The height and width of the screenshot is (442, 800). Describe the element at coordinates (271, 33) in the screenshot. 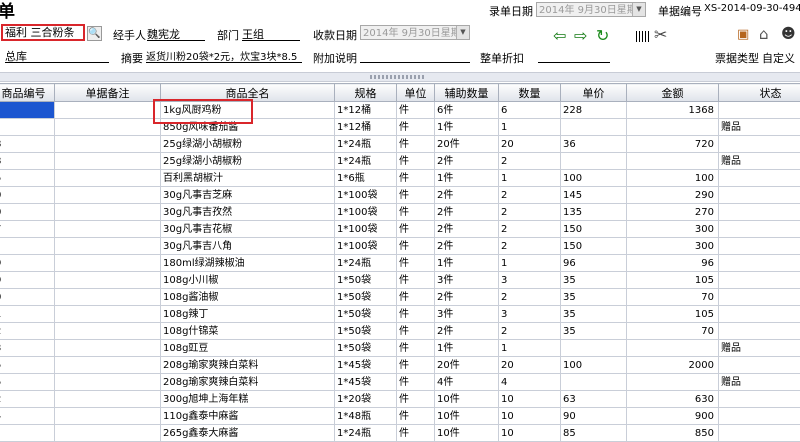

I see `dept-field: 王组` at that location.